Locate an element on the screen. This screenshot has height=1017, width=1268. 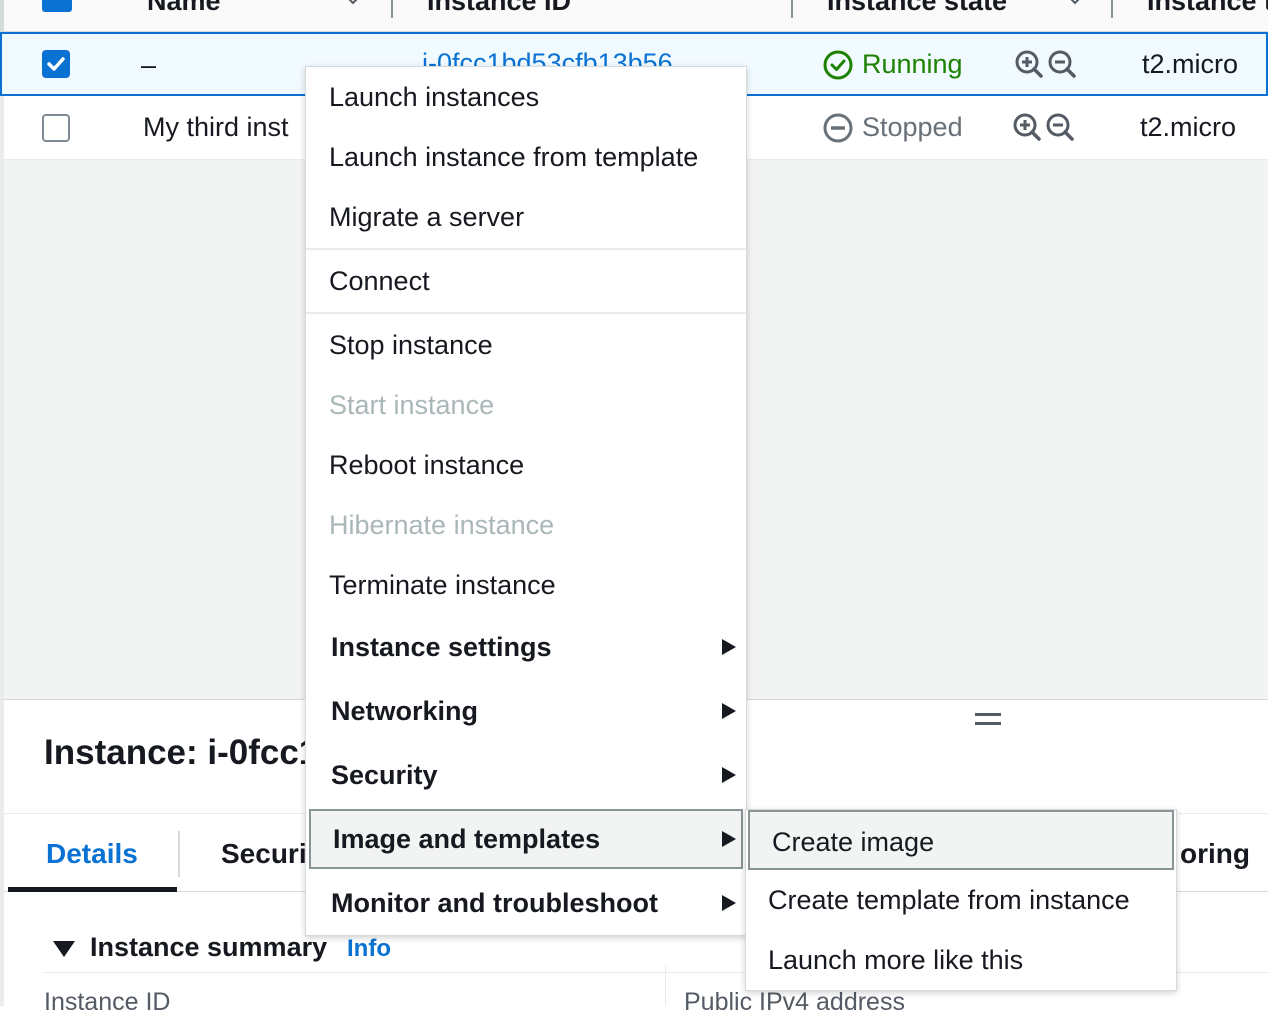
column-header-instance-state: Instance state is located at coordinates (917, 8).